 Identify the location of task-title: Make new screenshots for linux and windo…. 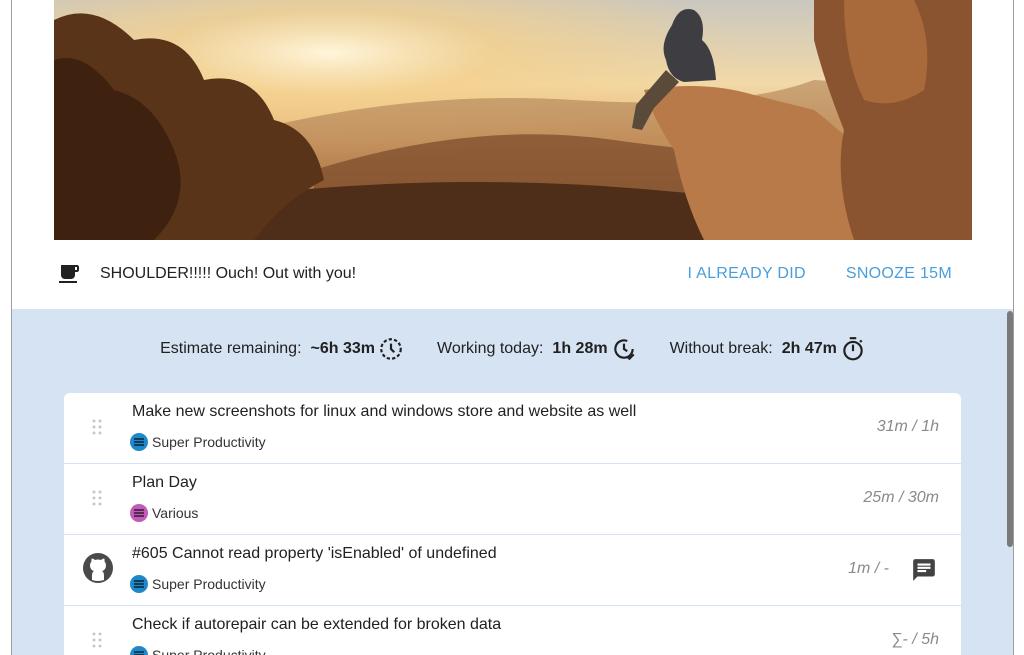
(384, 412).